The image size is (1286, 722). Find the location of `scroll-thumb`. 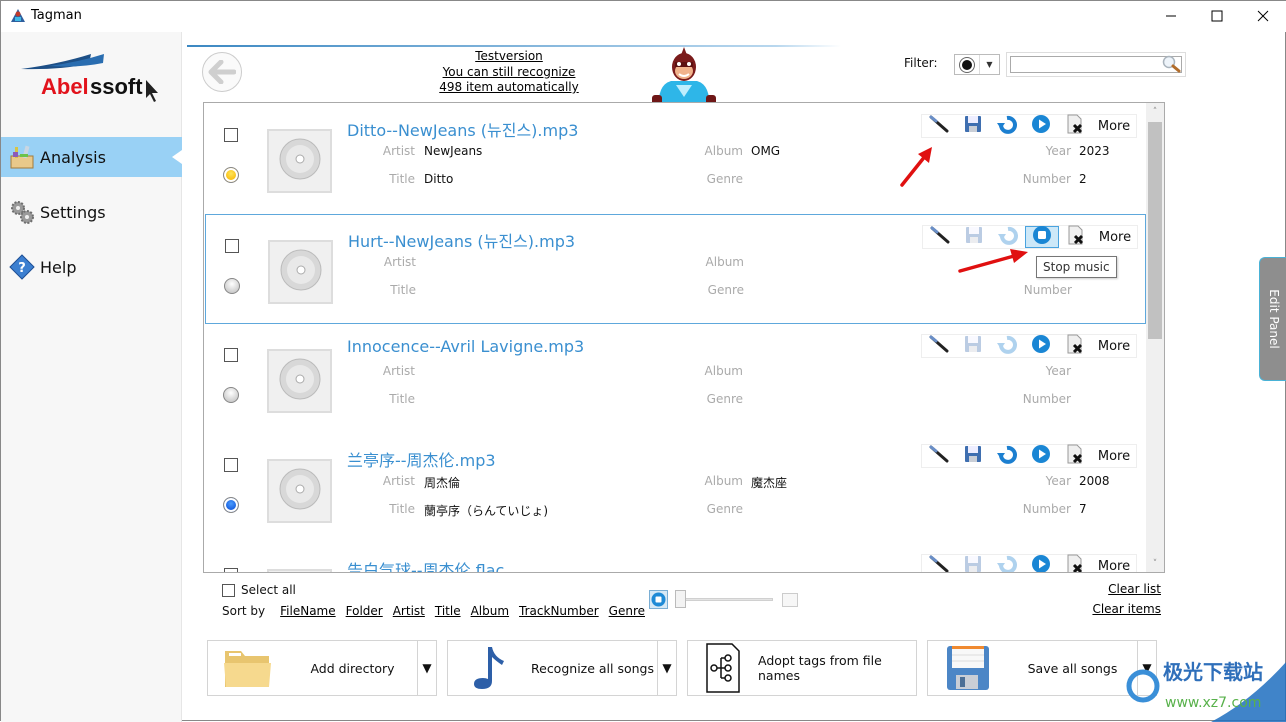

scroll-thumb is located at coordinates (1155, 230).